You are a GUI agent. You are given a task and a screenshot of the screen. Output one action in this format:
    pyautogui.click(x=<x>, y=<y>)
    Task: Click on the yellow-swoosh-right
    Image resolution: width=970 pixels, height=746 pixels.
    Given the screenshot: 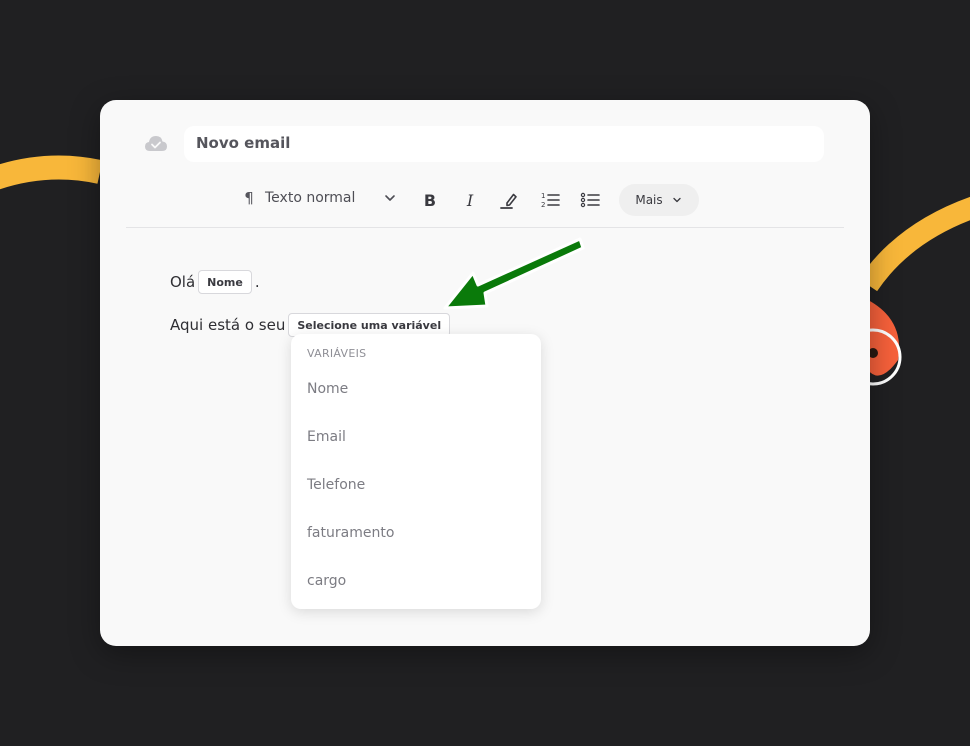 What is the action you would take?
    pyautogui.click(x=914, y=244)
    